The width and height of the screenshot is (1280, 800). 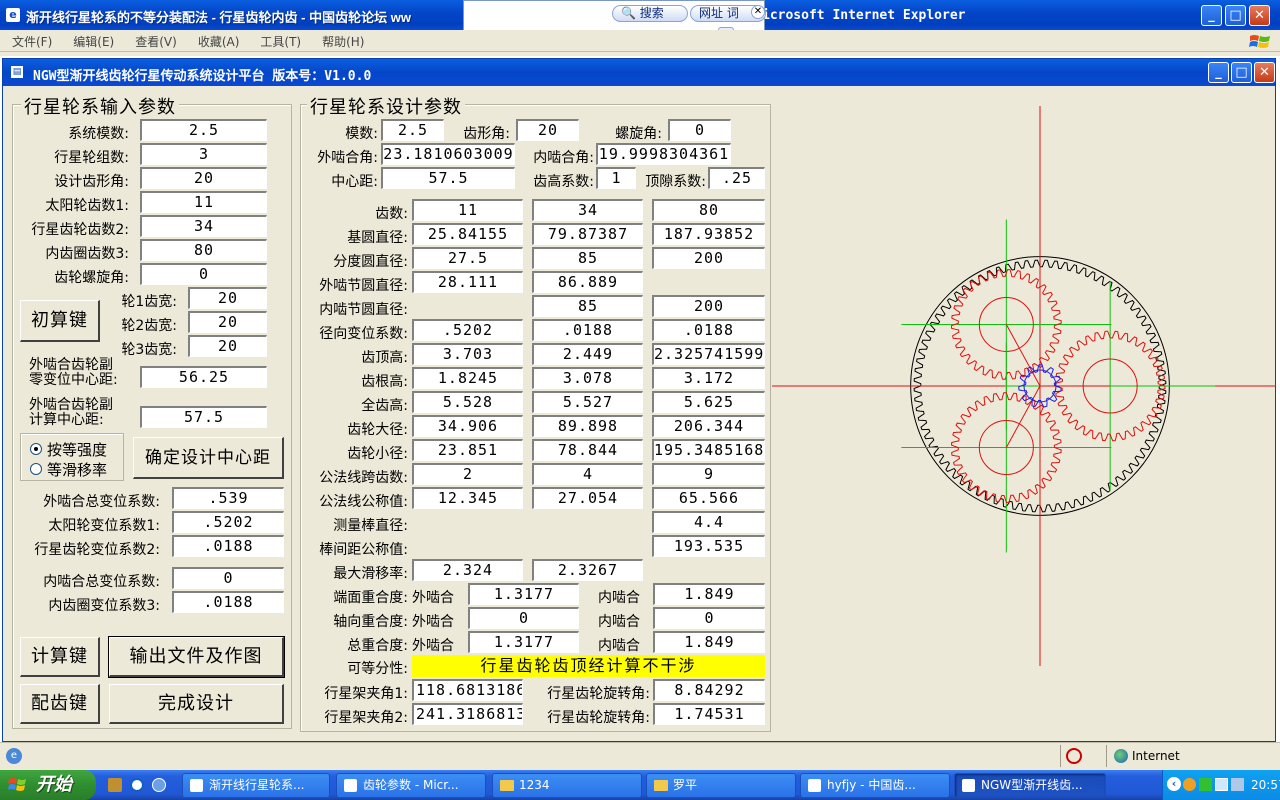 I want to click on width-field-0: 20, so click(x=227, y=298).